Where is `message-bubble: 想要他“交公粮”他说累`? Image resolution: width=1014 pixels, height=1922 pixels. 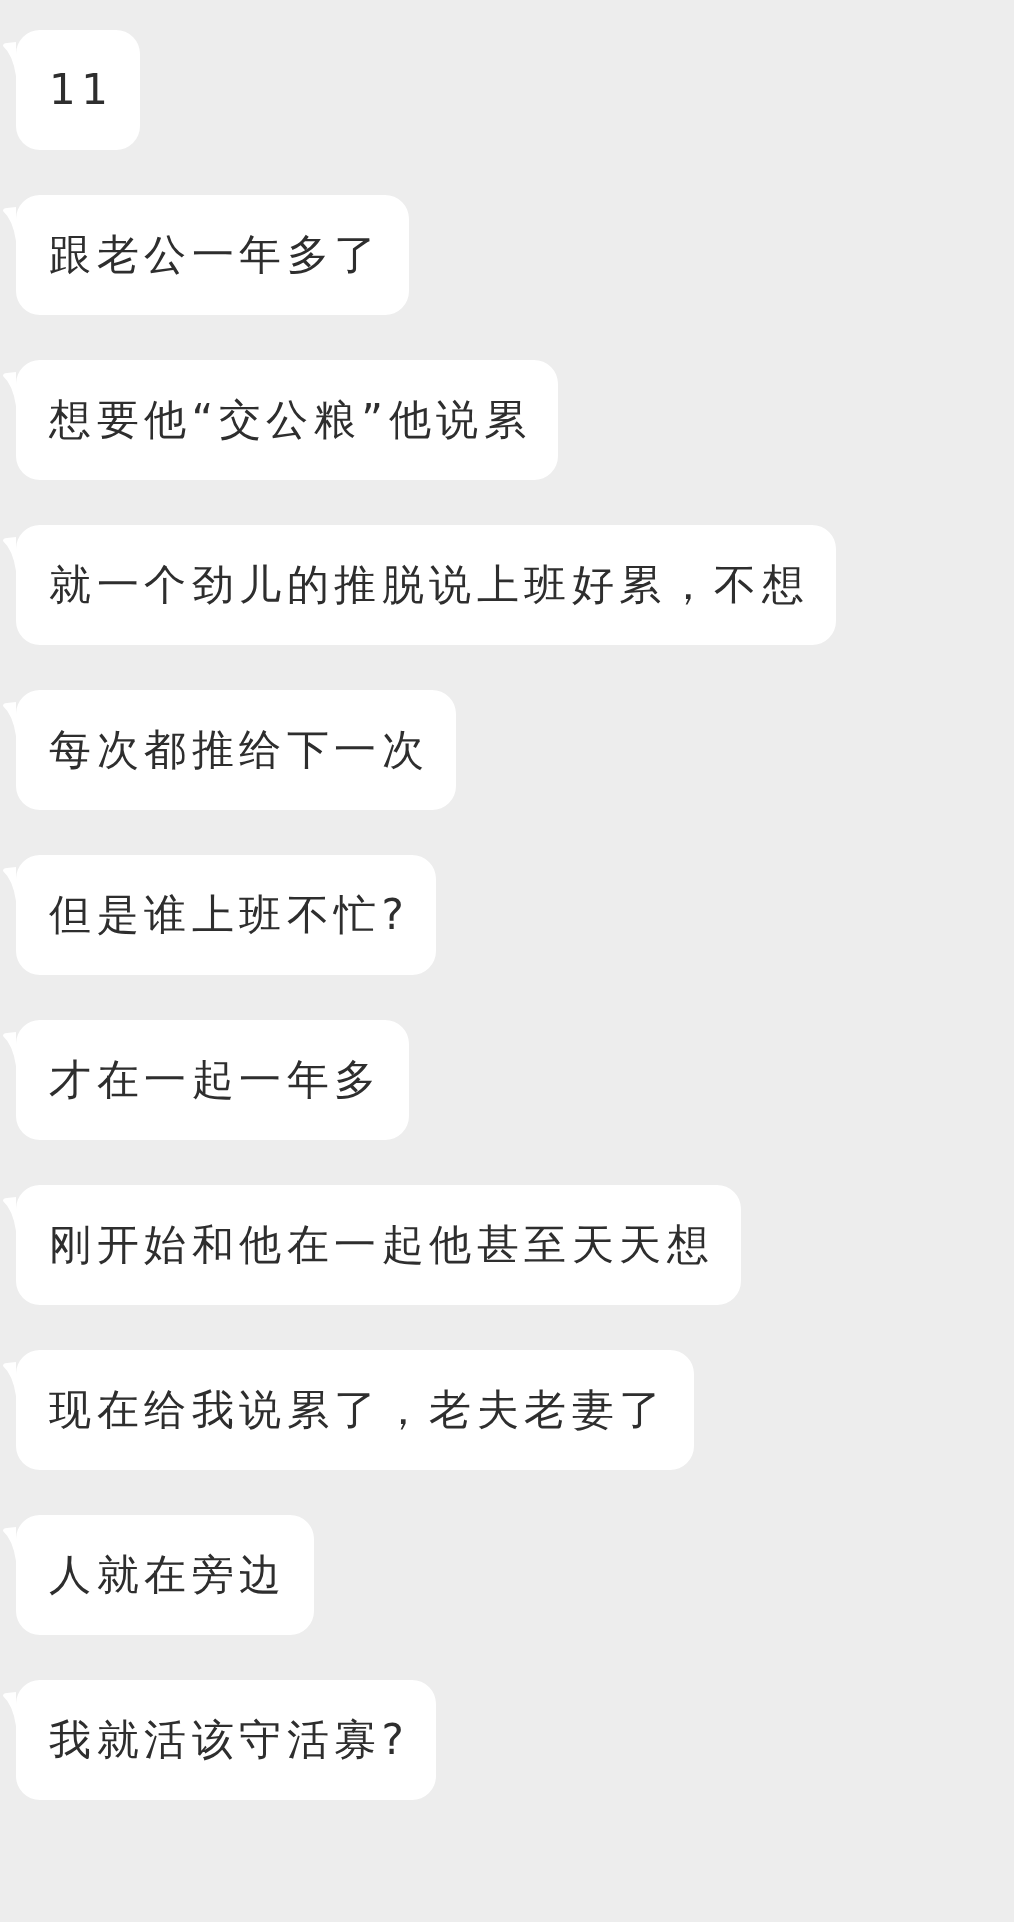
message-bubble: 想要他“交公粮”他说累 is located at coordinates (287, 420).